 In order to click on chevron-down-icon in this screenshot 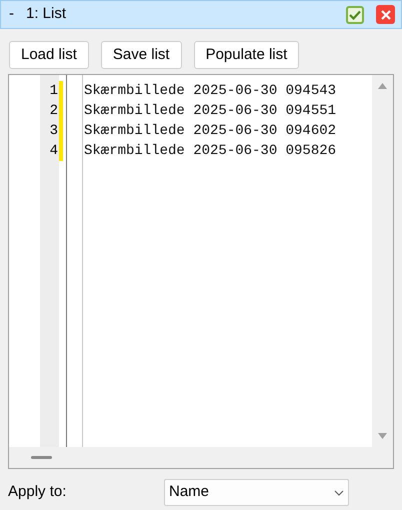, I will do `click(339, 493)`.